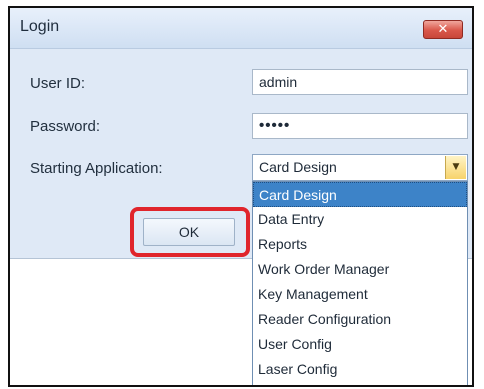 This screenshot has width=484, height=389. Describe the element at coordinates (58, 83) in the screenshot. I see `user-id-label: User ID:` at that location.